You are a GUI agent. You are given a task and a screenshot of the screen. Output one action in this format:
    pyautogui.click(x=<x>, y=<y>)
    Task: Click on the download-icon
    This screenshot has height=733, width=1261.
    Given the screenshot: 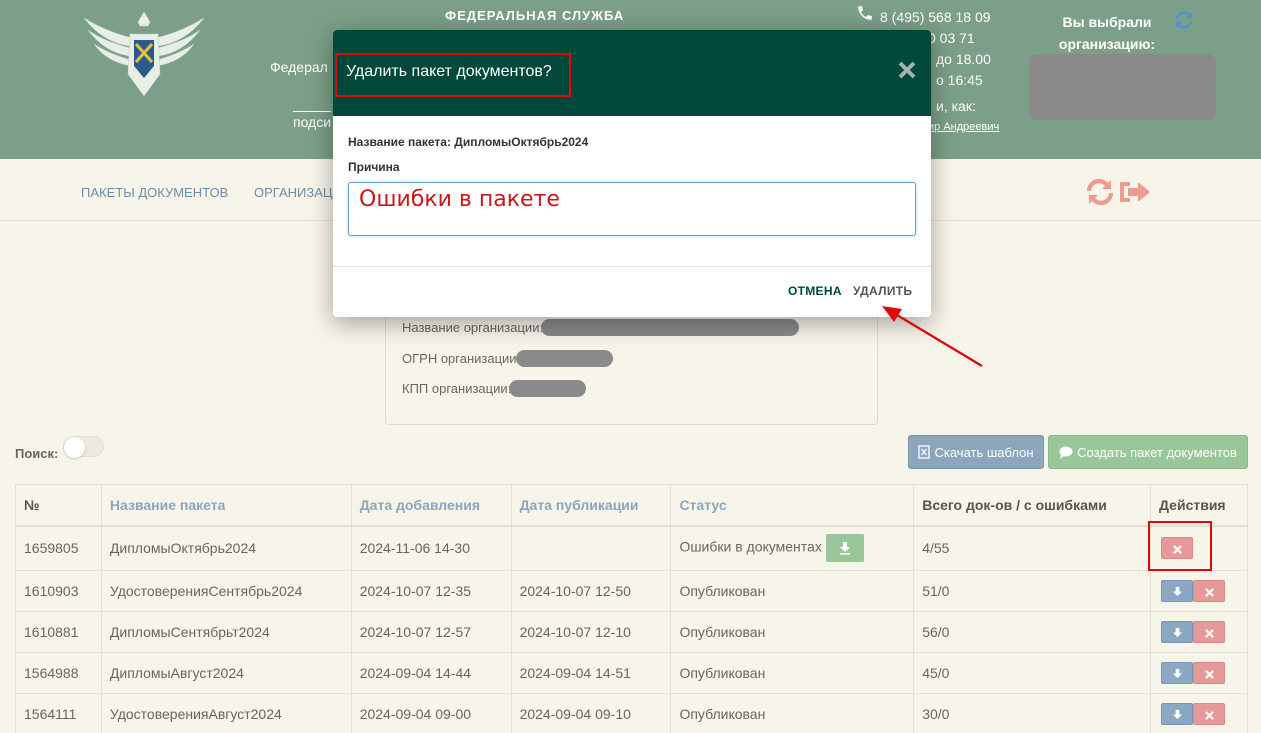 What is the action you would take?
    pyautogui.click(x=844, y=548)
    